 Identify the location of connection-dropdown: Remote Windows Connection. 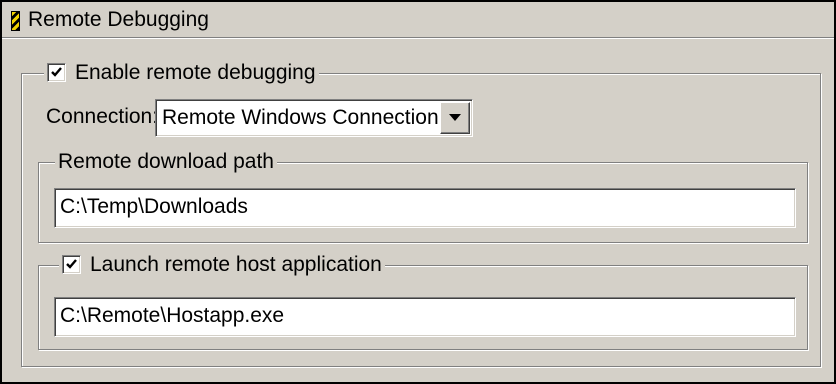
(314, 118).